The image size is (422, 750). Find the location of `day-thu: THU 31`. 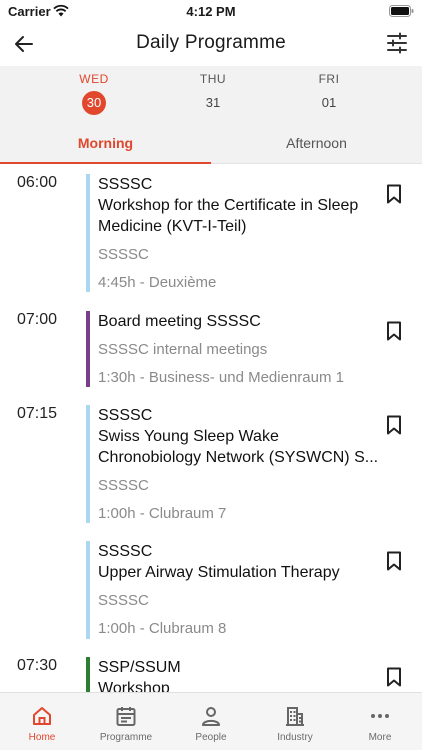

day-thu: THU 31 is located at coordinates (213, 93).